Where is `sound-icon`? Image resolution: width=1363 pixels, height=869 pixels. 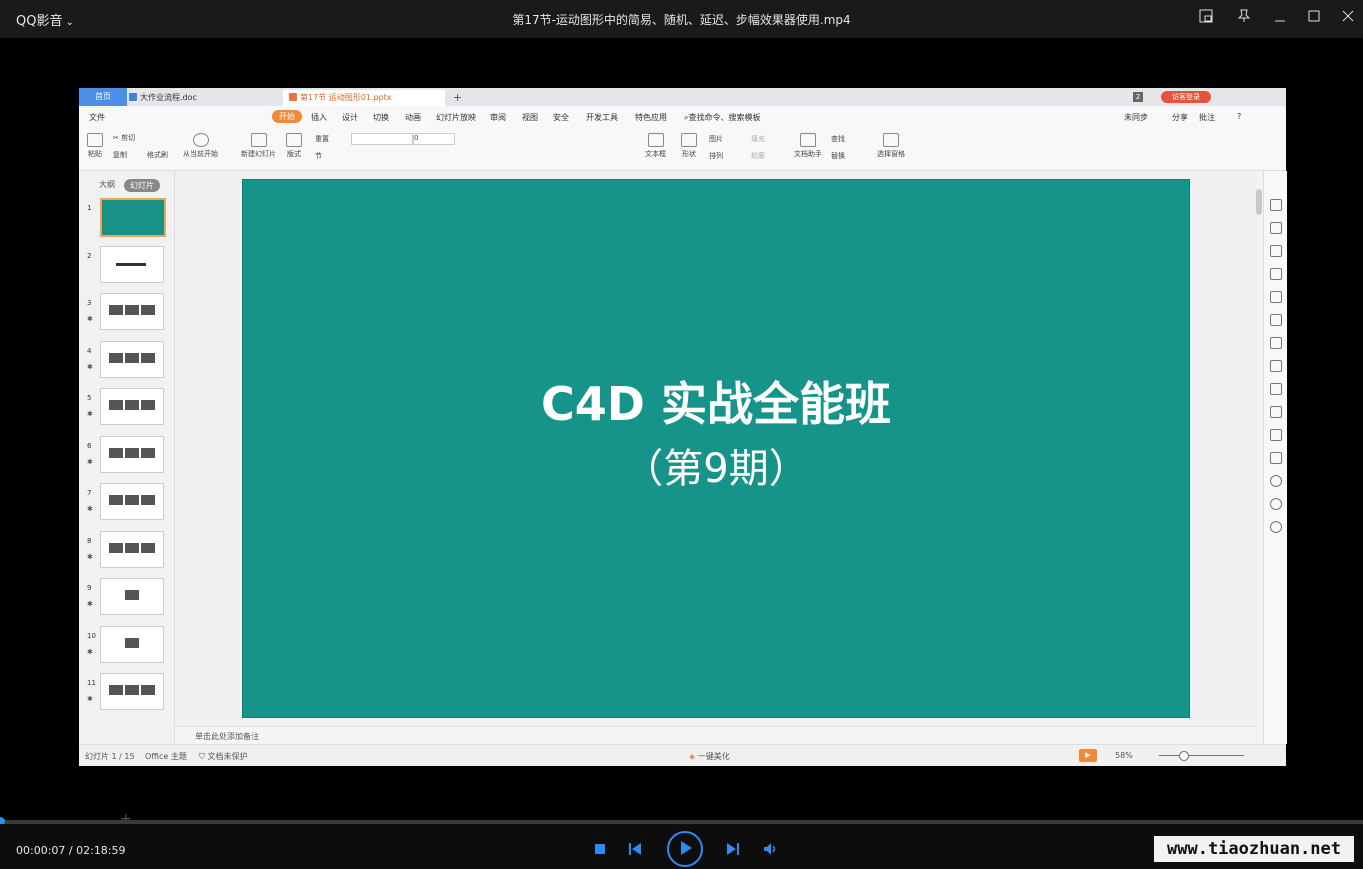 sound-icon is located at coordinates (1276, 458).